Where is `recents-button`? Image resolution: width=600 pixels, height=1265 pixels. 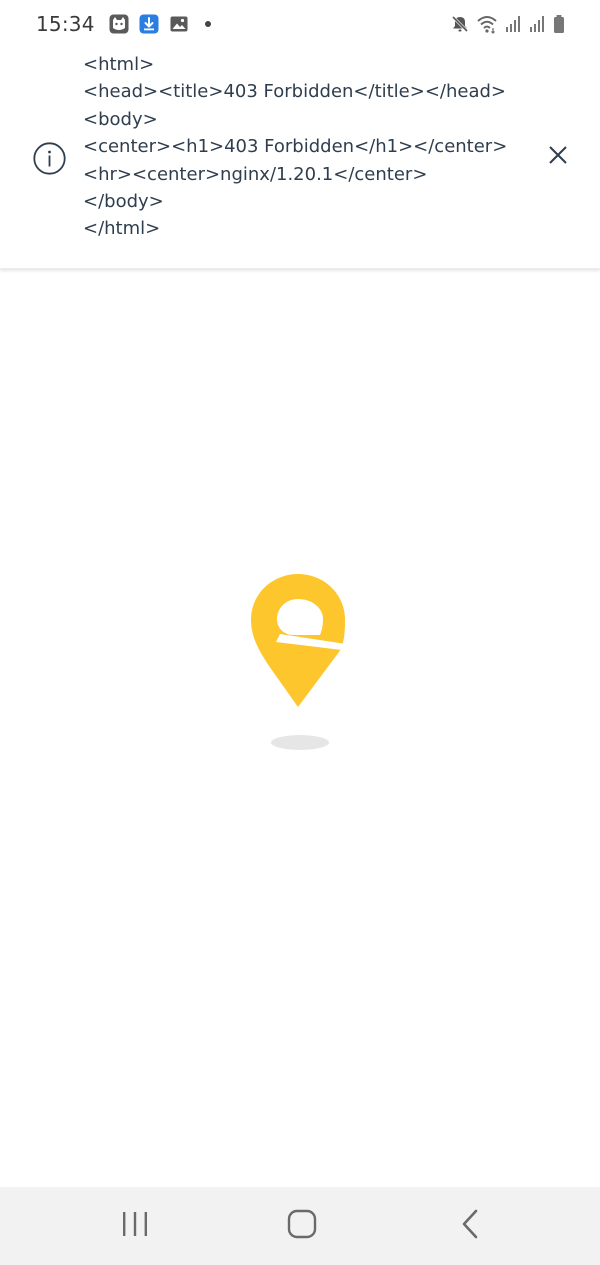 recents-button is located at coordinates (135, 1226).